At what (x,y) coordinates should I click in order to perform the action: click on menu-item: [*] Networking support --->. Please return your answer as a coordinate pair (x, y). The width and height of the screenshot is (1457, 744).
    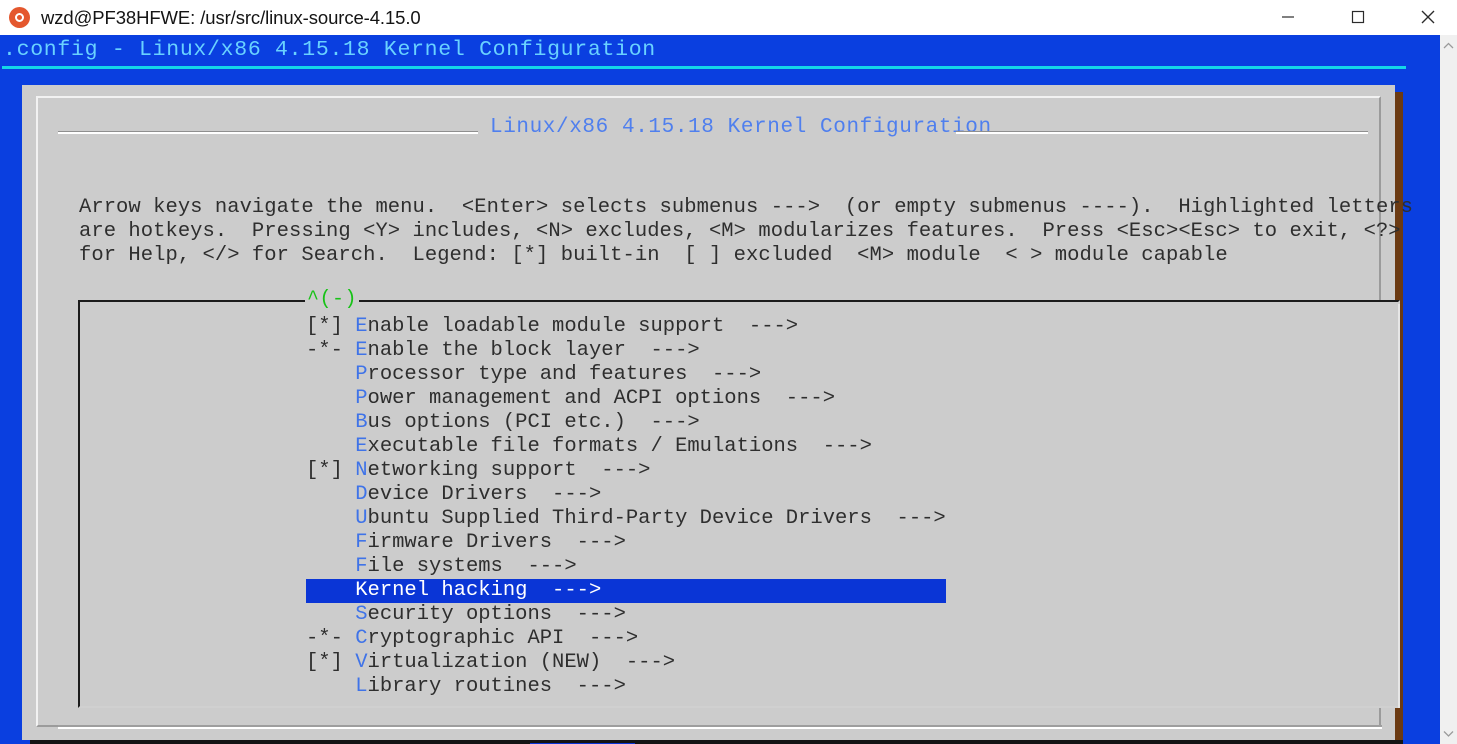
    Looking at the image, I should click on (626, 471).